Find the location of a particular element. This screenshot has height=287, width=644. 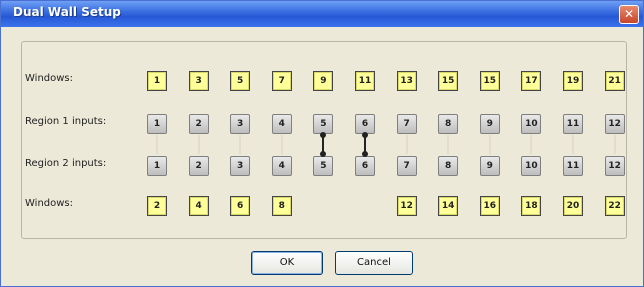

region2-input-1: 1 is located at coordinates (157, 166).